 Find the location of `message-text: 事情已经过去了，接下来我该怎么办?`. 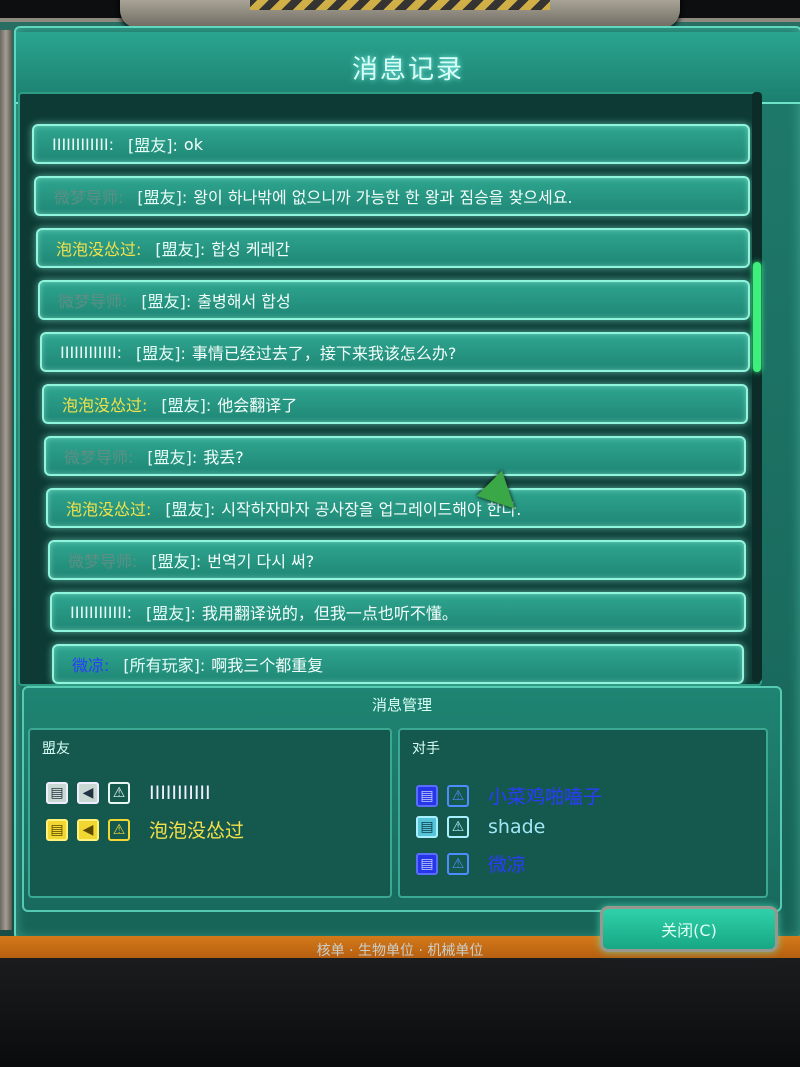

message-text: 事情已经过去了，接下来我该怎么办? is located at coordinates (324, 353).